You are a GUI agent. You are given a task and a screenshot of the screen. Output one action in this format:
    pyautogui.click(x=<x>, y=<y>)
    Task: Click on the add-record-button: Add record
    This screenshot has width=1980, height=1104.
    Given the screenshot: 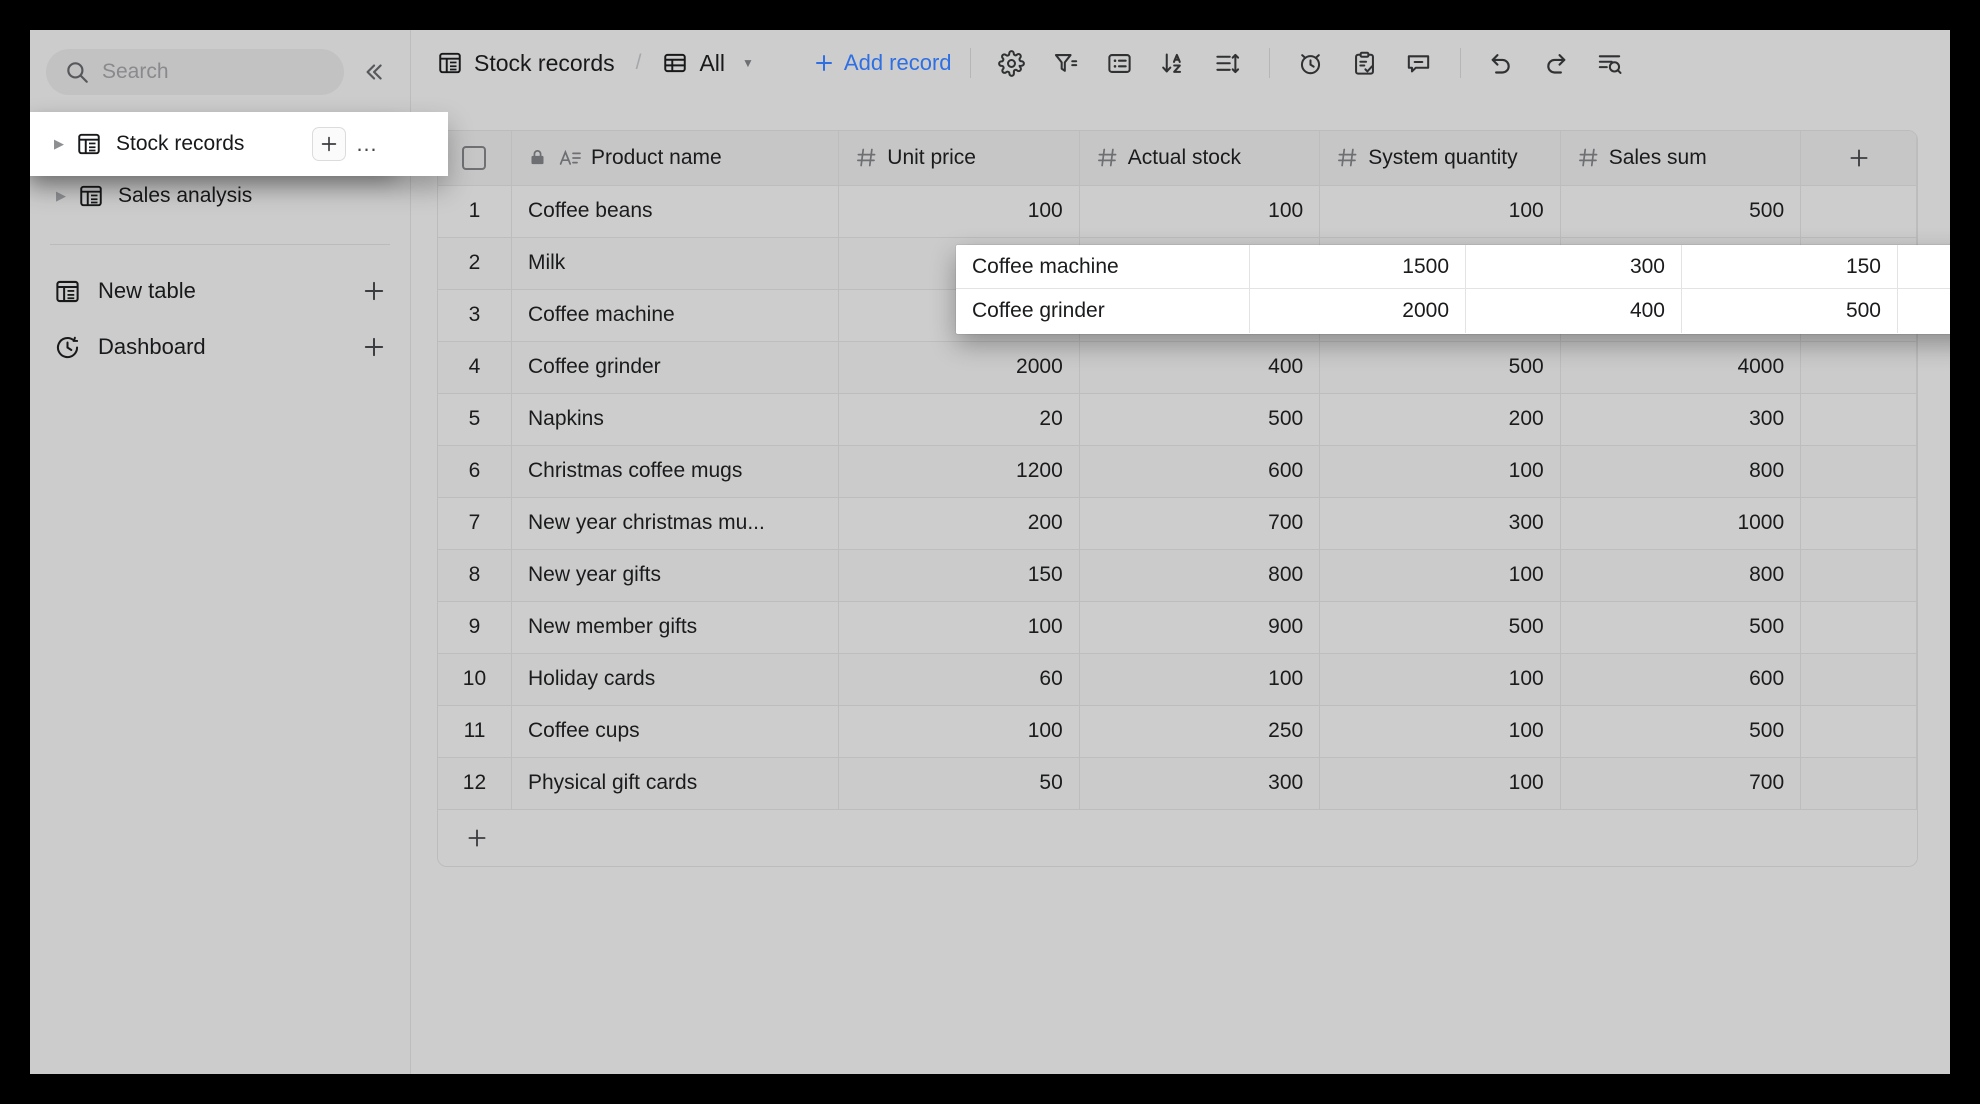 What is the action you would take?
    pyautogui.click(x=882, y=63)
    